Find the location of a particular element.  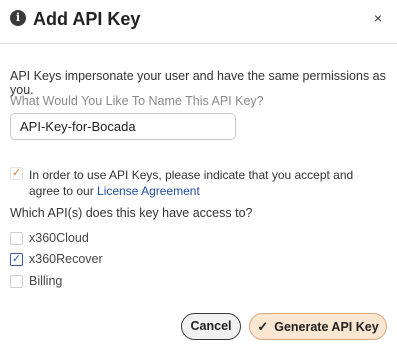

agreement-checkbox: ✓ is located at coordinates (16, 173).